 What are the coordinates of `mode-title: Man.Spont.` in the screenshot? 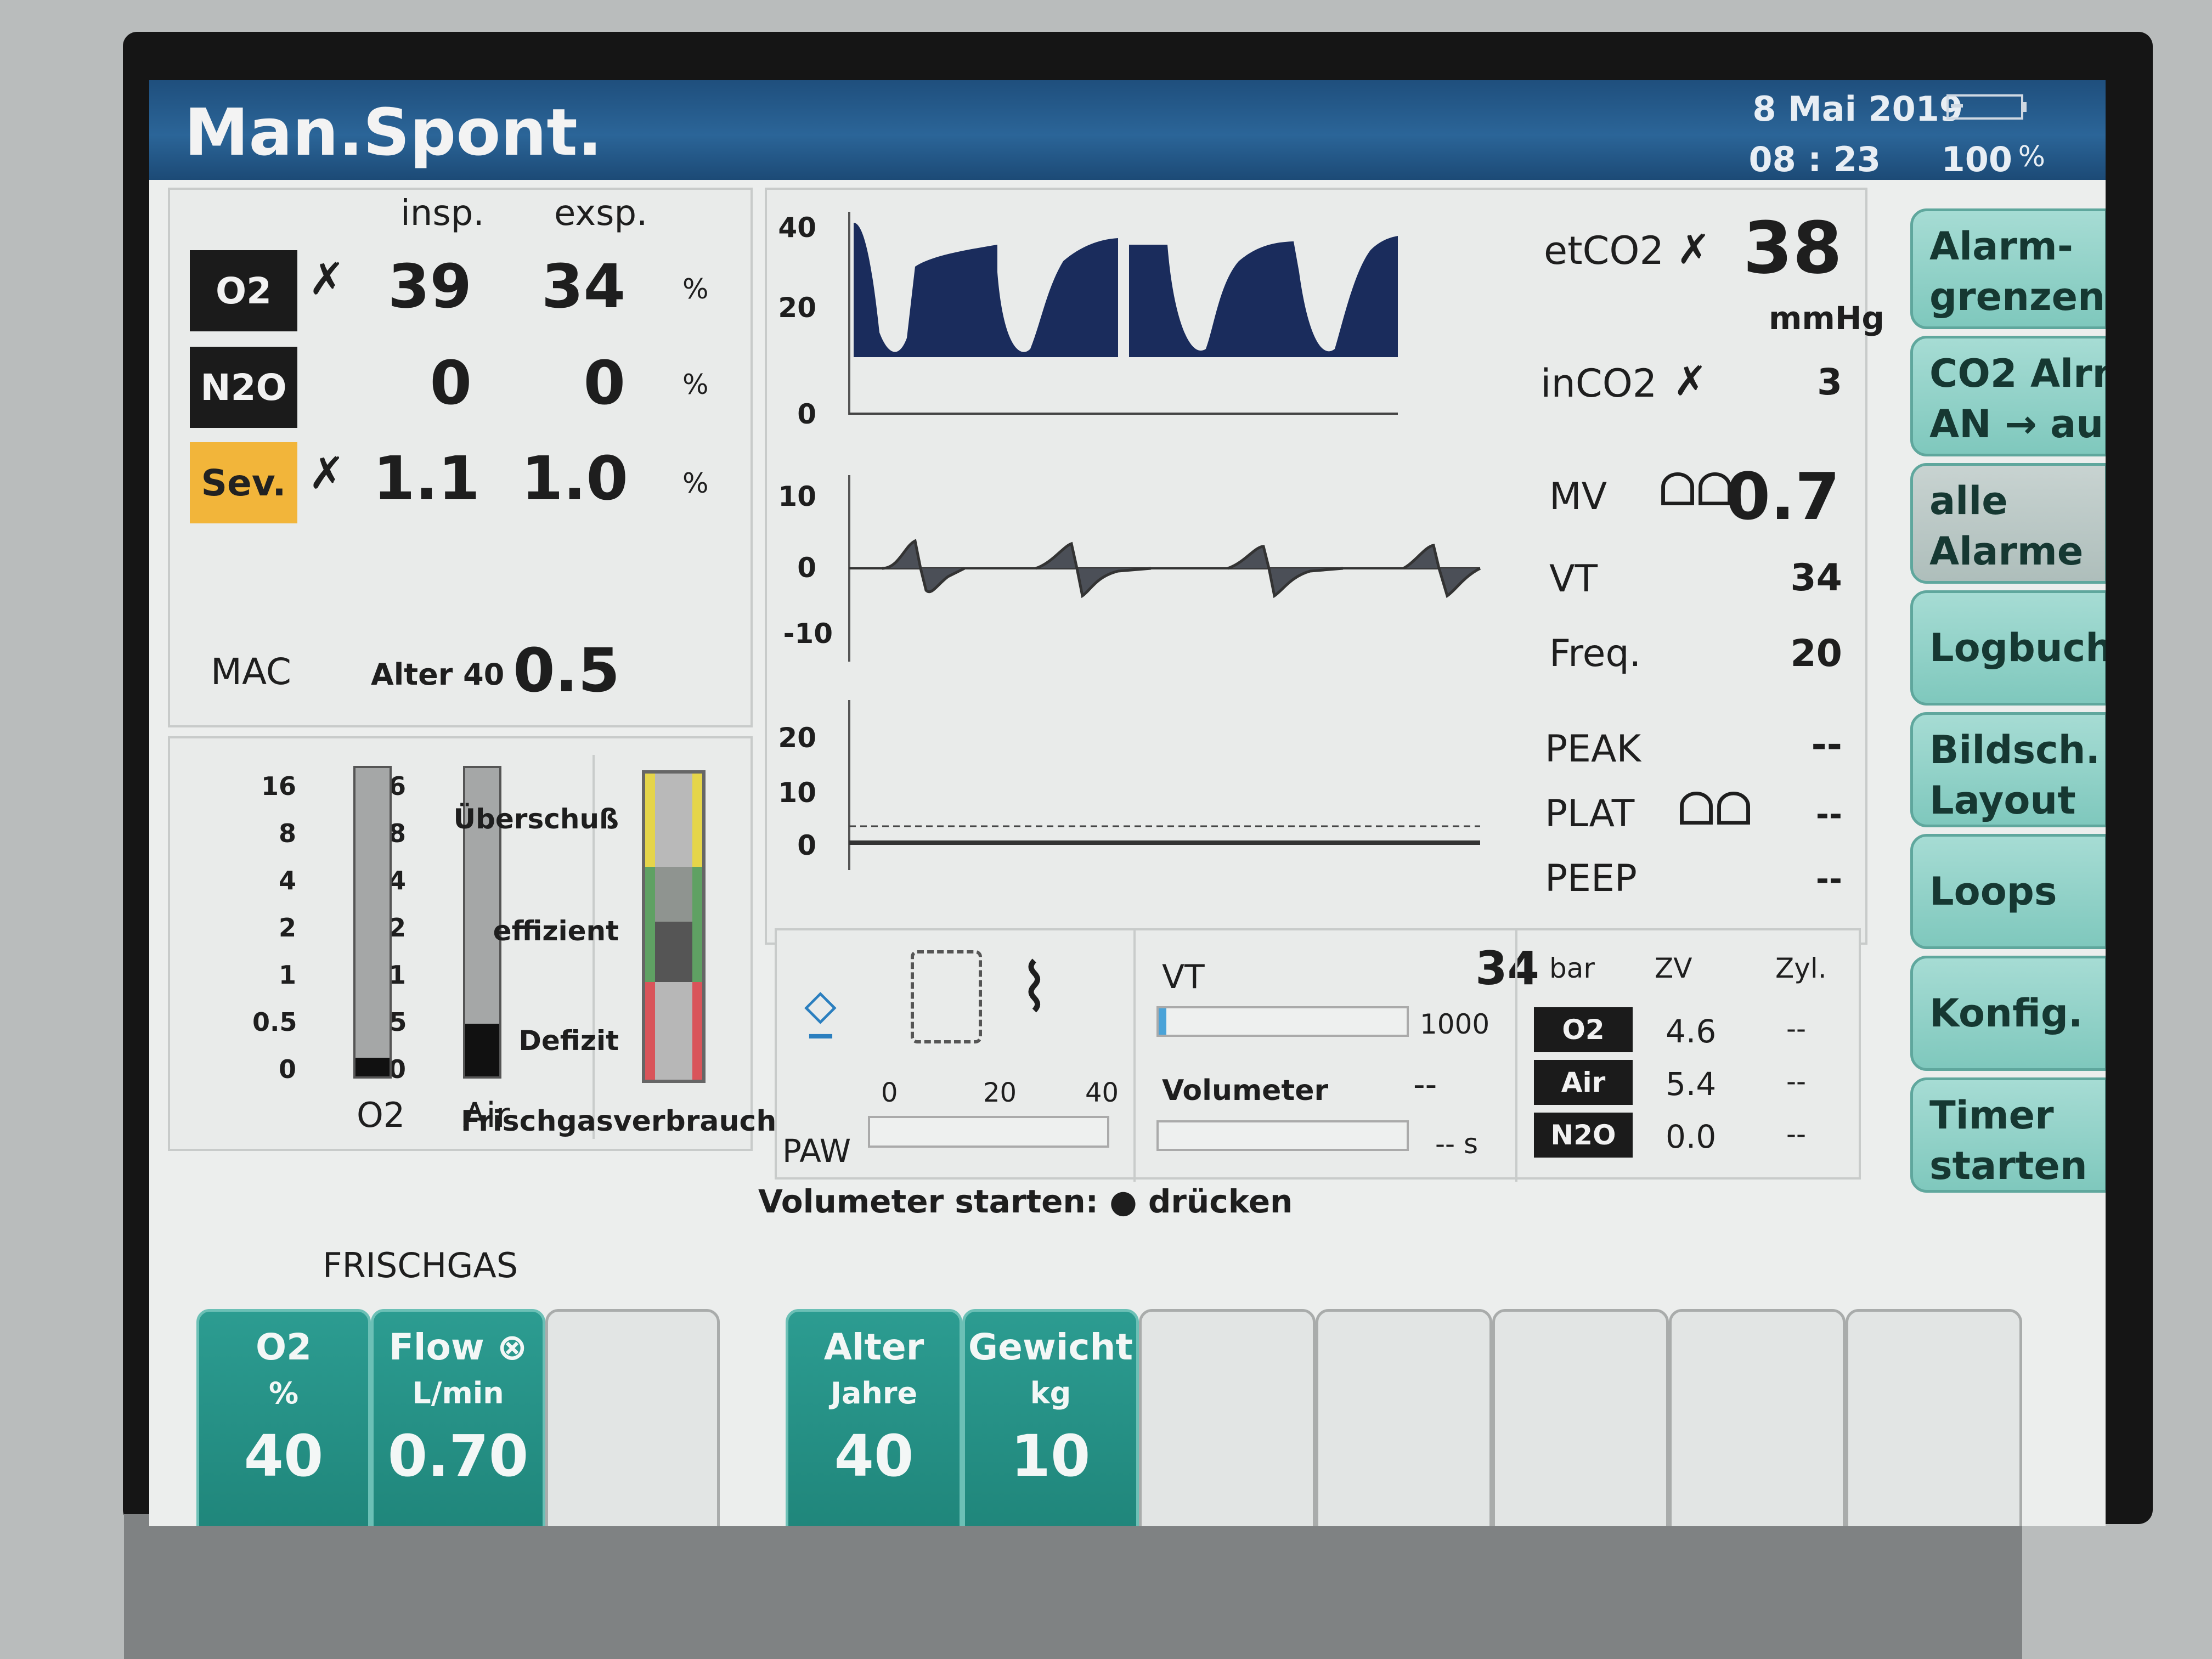 It's located at (393, 132).